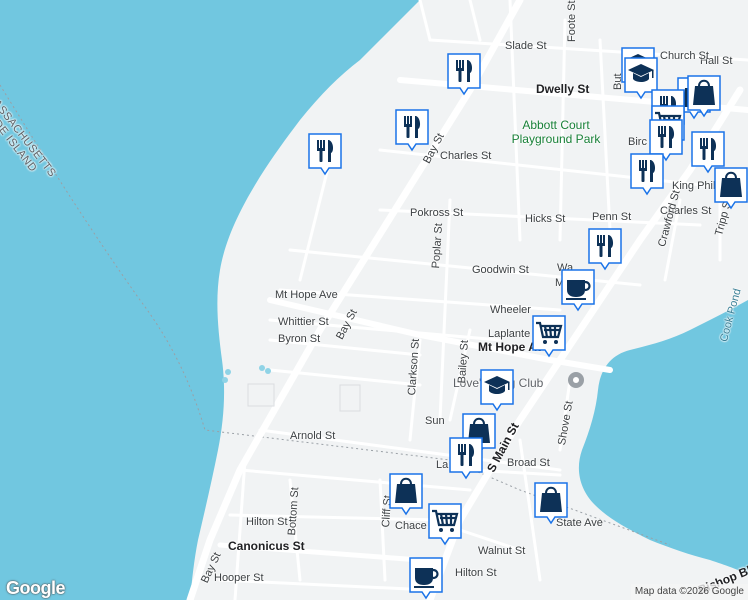  Describe the element at coordinates (497, 390) in the screenshot. I see `map-marker-school` at that location.